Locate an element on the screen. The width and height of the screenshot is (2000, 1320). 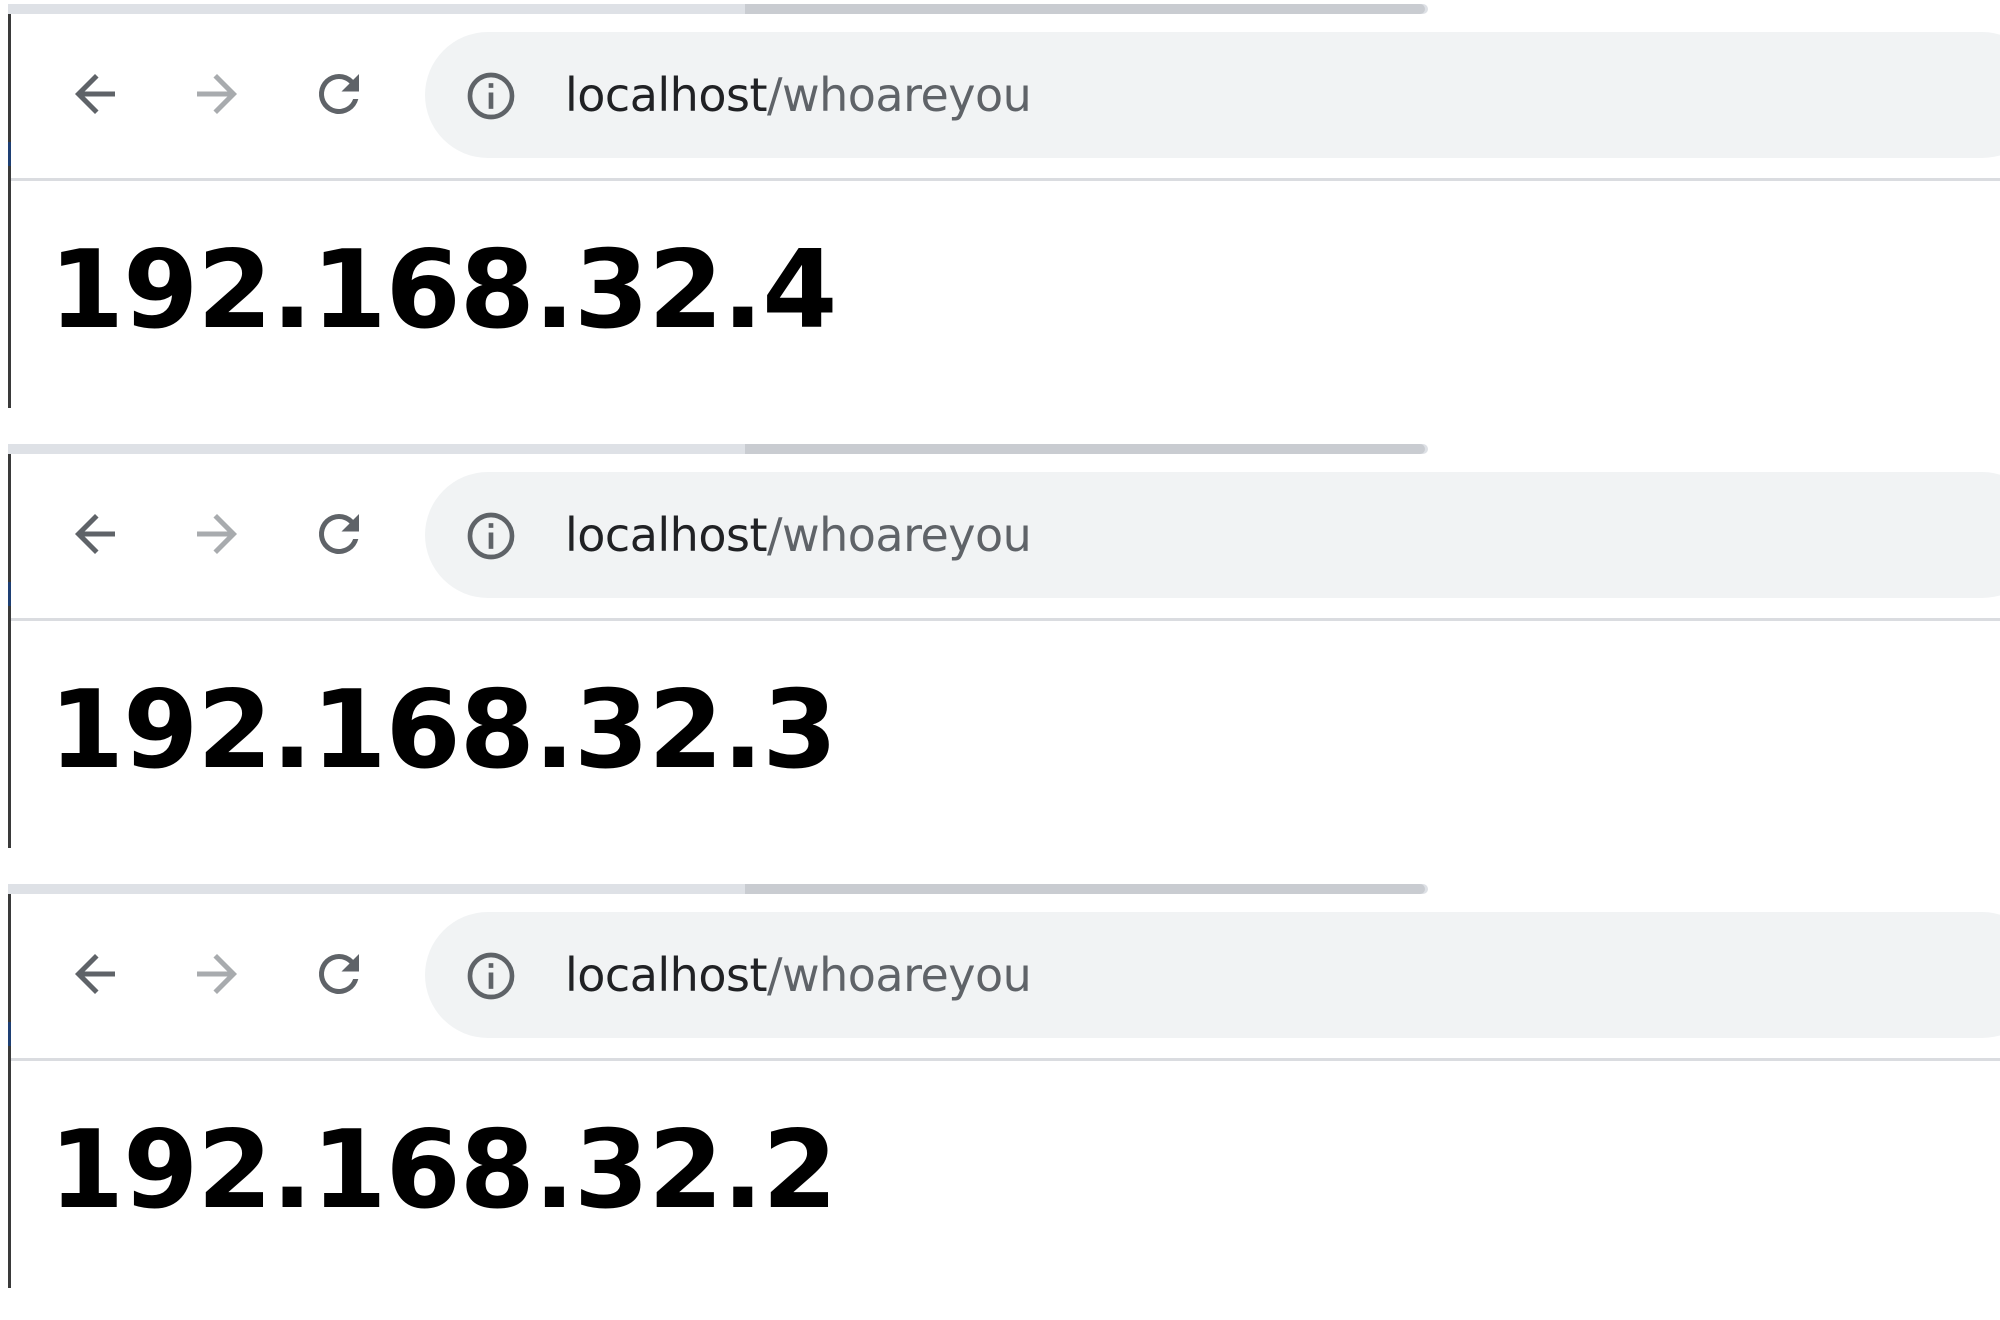
ip-address-response: 192.168.32.3 is located at coordinates (443, 730).